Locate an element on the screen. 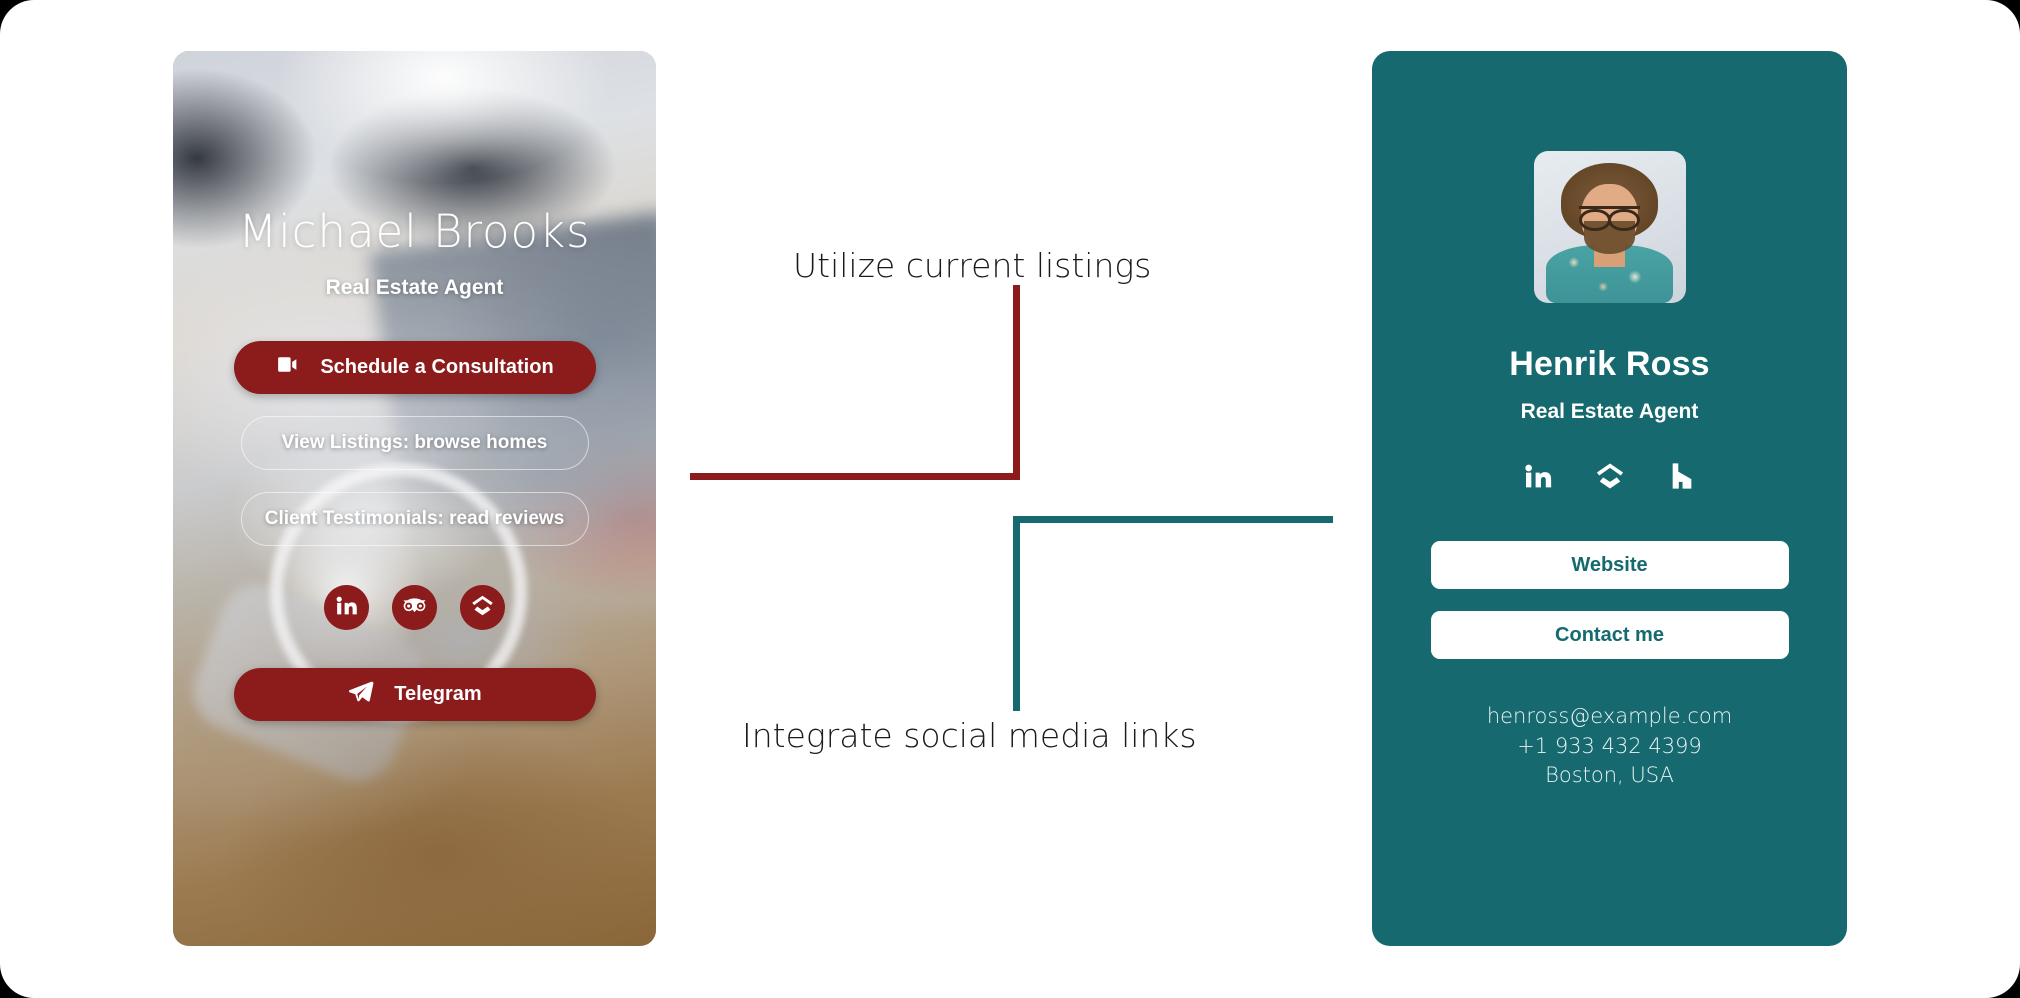 The image size is (2020, 998). schedule-consultation-button: Schedule a Consultation is located at coordinates (414, 367).